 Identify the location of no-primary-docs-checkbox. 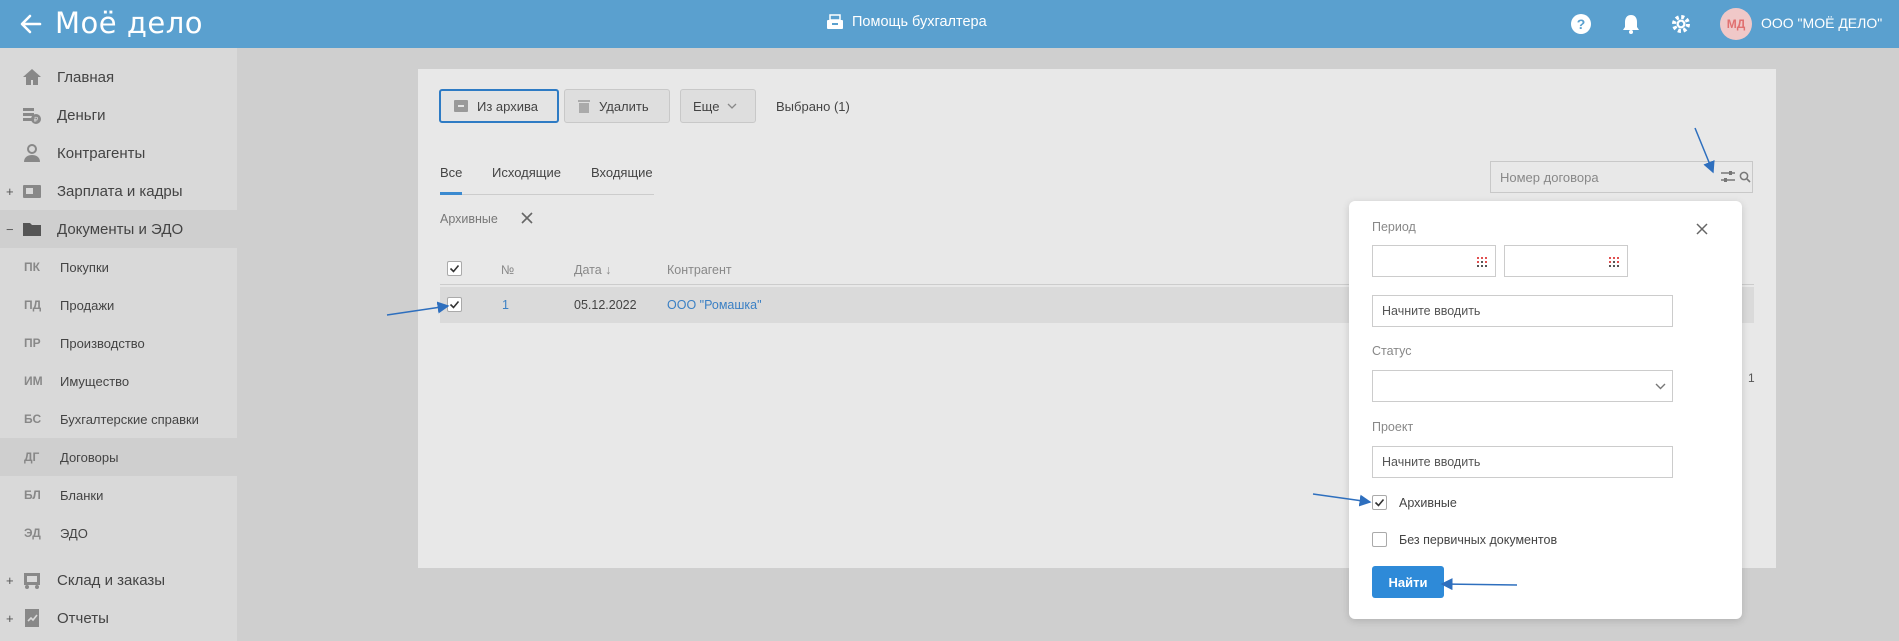
(1379, 539).